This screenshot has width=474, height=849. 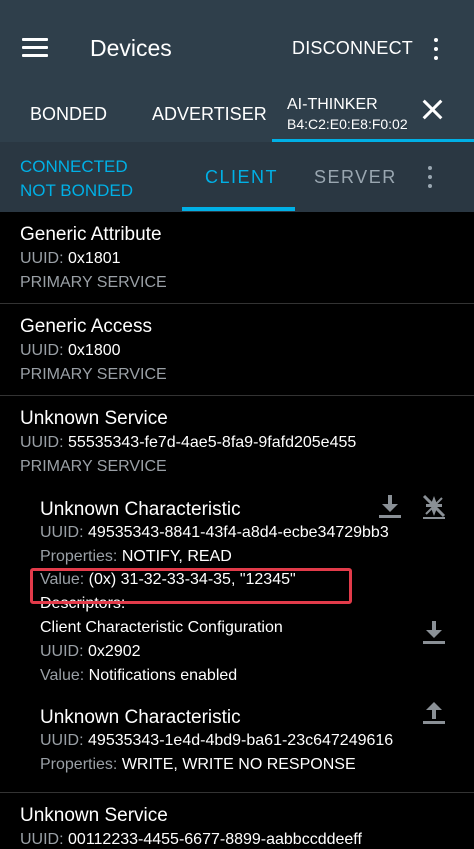 I want to click on uuid-value: 0x1800, so click(x=94, y=350).